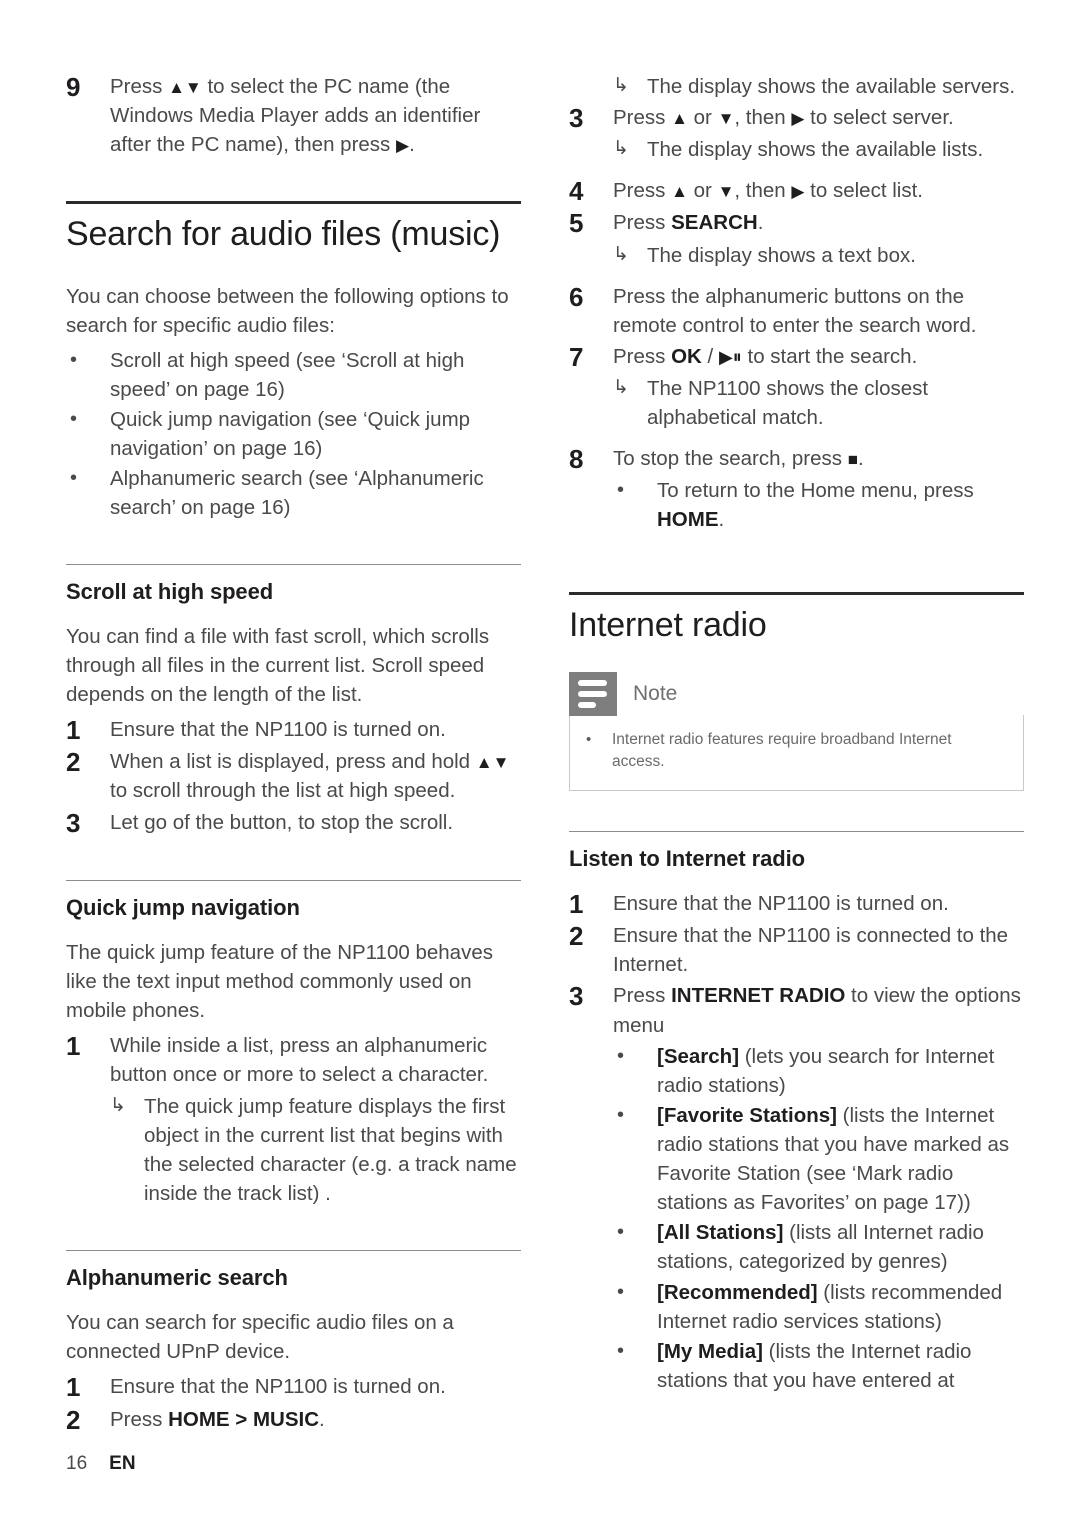 The width and height of the screenshot is (1080, 1527). Describe the element at coordinates (244, 1419) in the screenshot. I see `button-label-home-music: HOME > MUSIC` at that location.